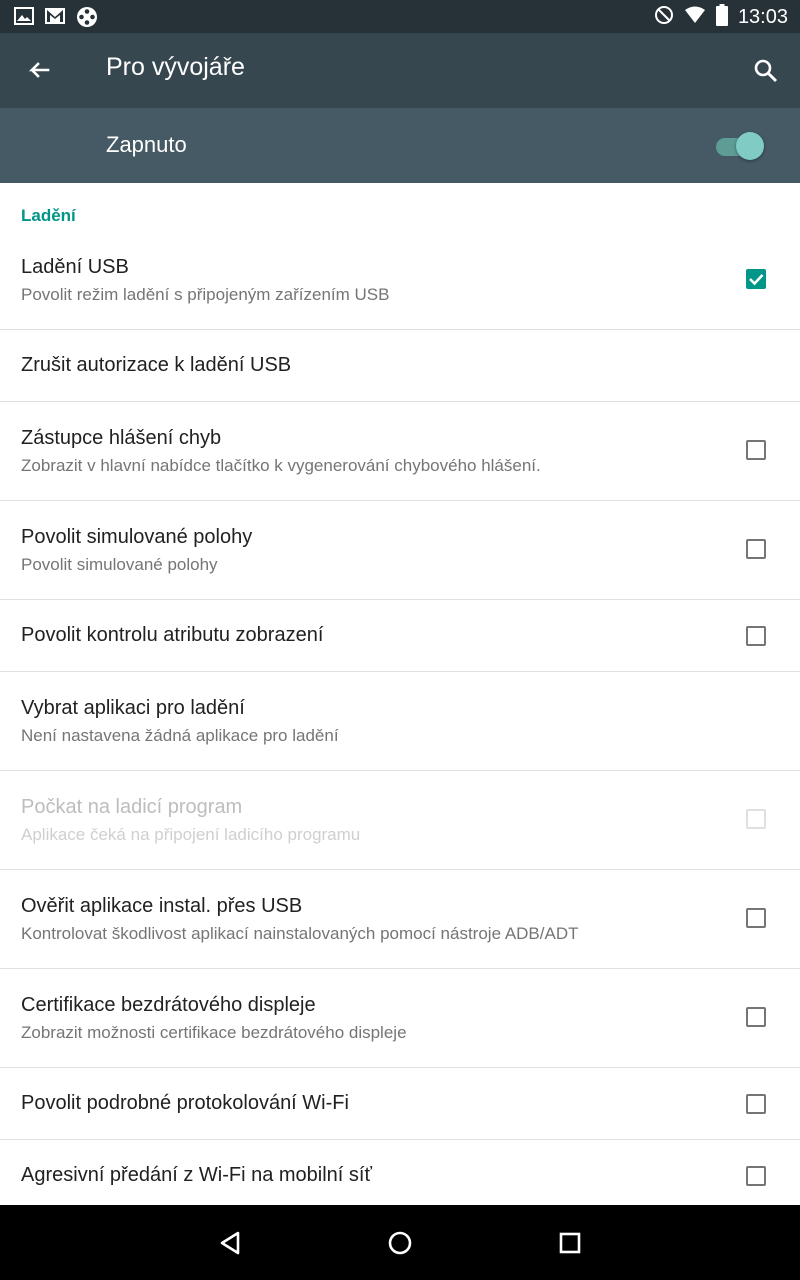 The height and width of the screenshot is (1280, 800). I want to click on nav-home-icon, so click(400, 1243).